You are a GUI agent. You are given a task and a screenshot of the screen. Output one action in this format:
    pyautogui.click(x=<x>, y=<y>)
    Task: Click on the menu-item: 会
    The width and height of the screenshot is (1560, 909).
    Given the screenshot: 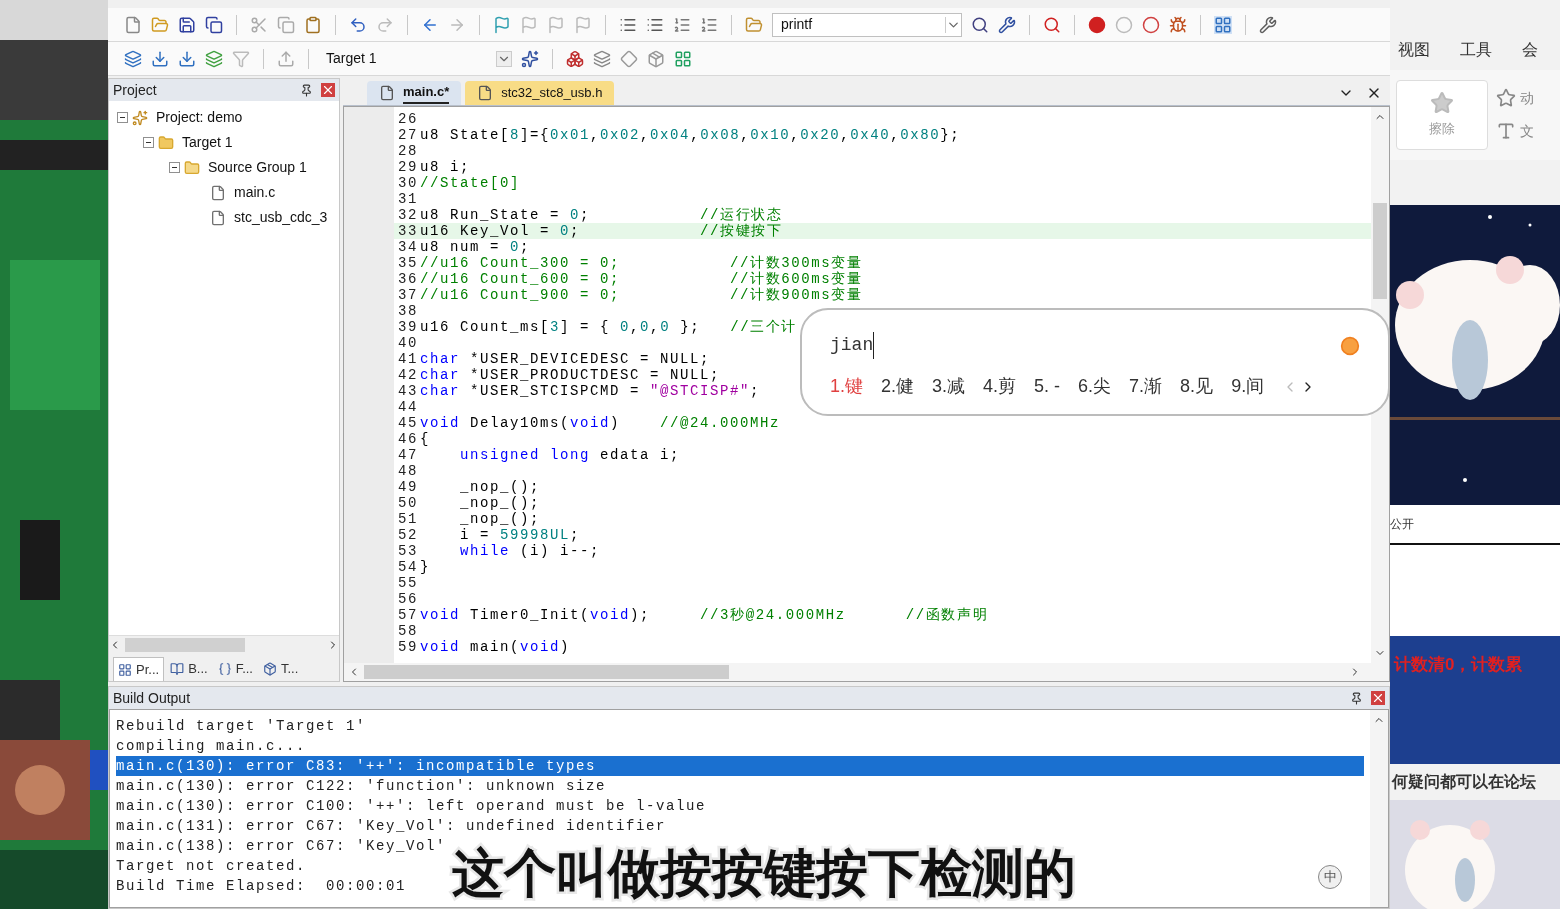 What is the action you would take?
    pyautogui.click(x=1530, y=49)
    